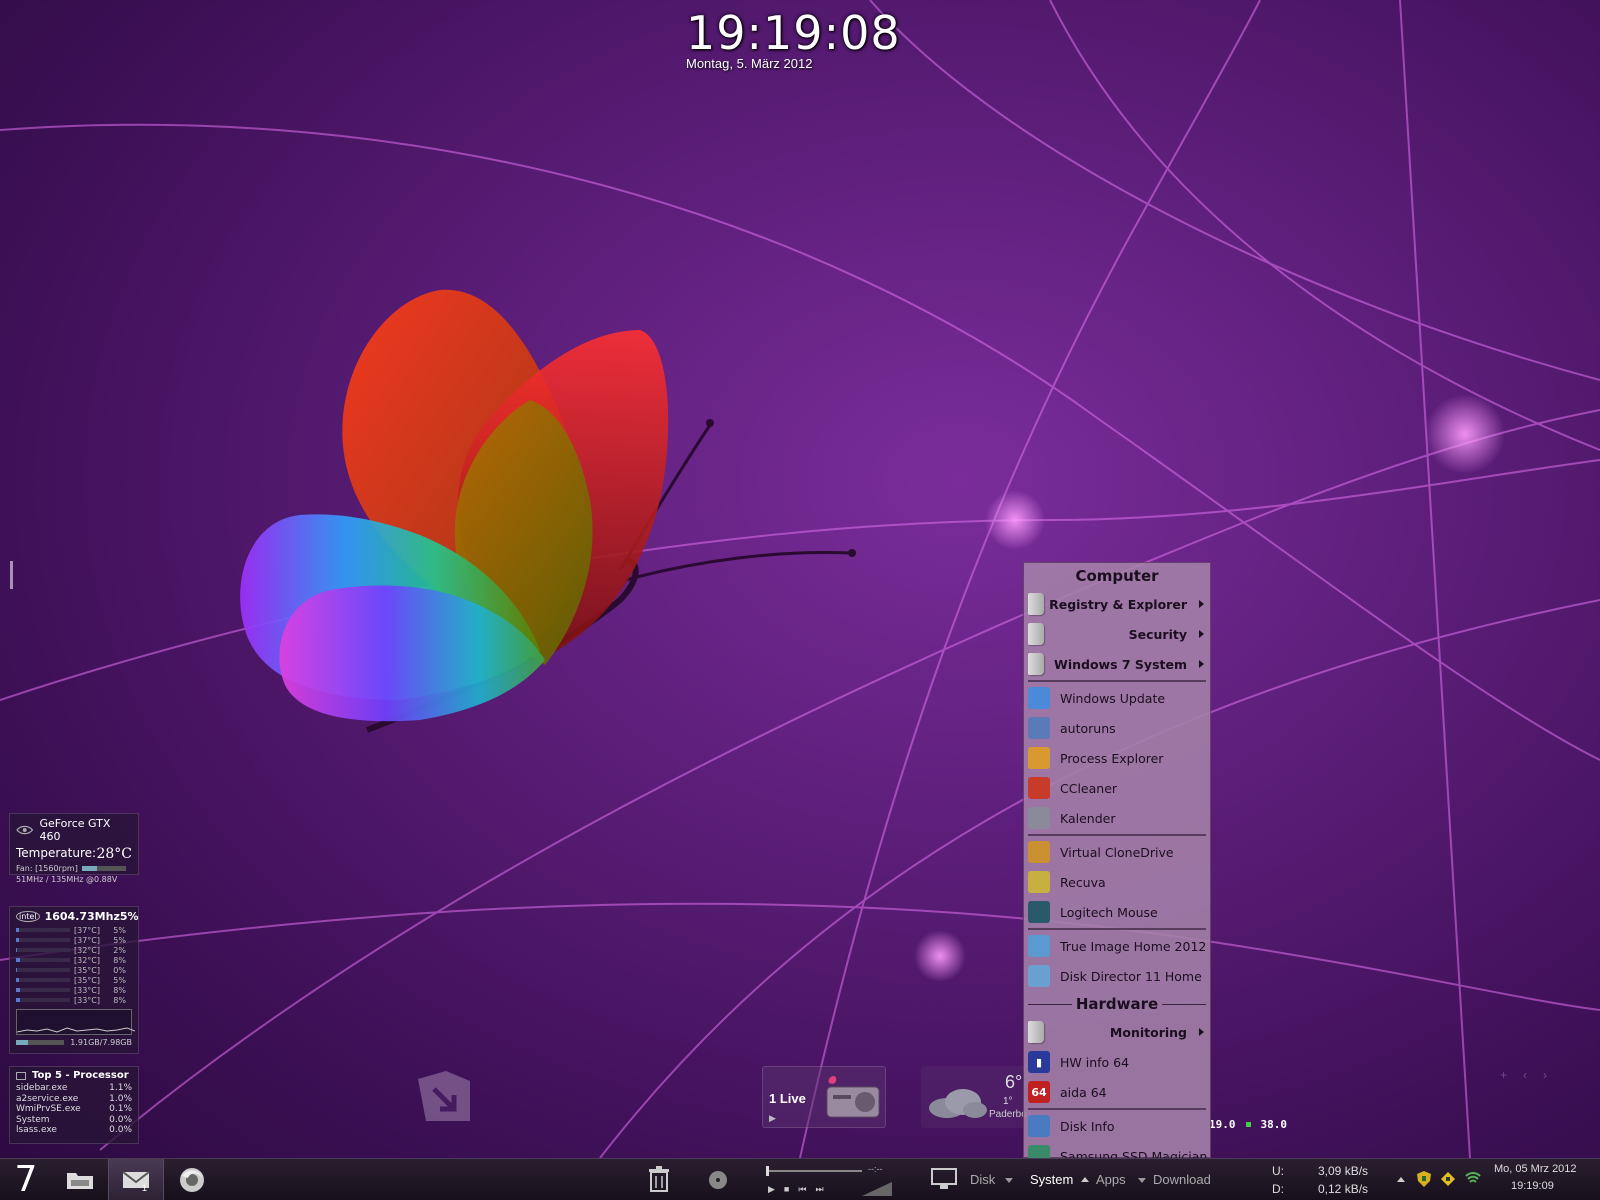  What do you see at coordinates (1014, 1082) in the screenshot?
I see `weather-temp: 6°` at bounding box center [1014, 1082].